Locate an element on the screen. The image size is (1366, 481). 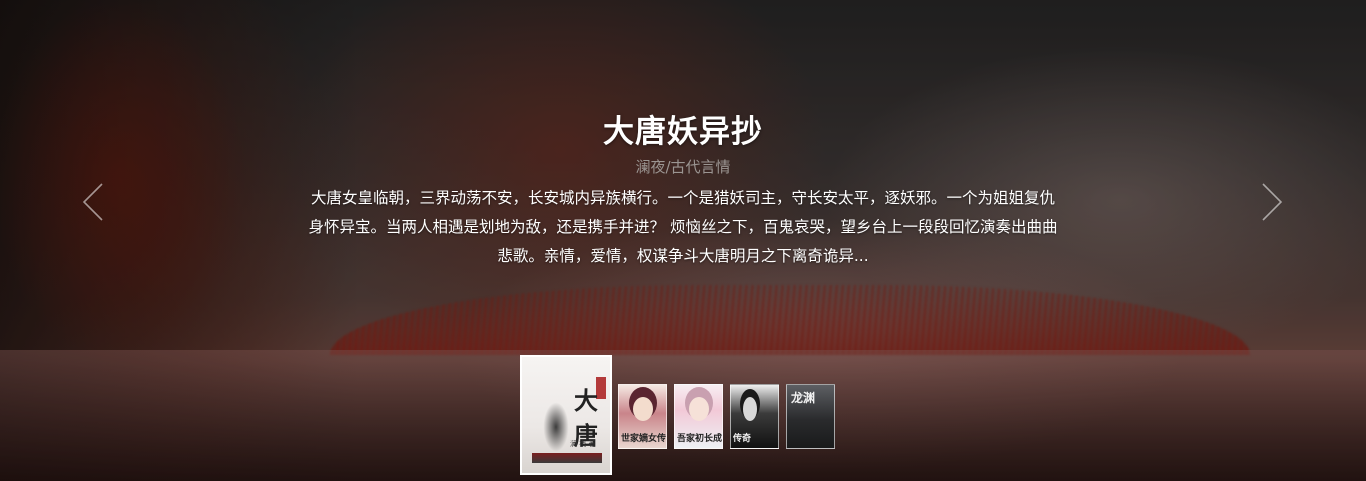
thumbnail-book-4: 传奇 is located at coordinates (754, 416).